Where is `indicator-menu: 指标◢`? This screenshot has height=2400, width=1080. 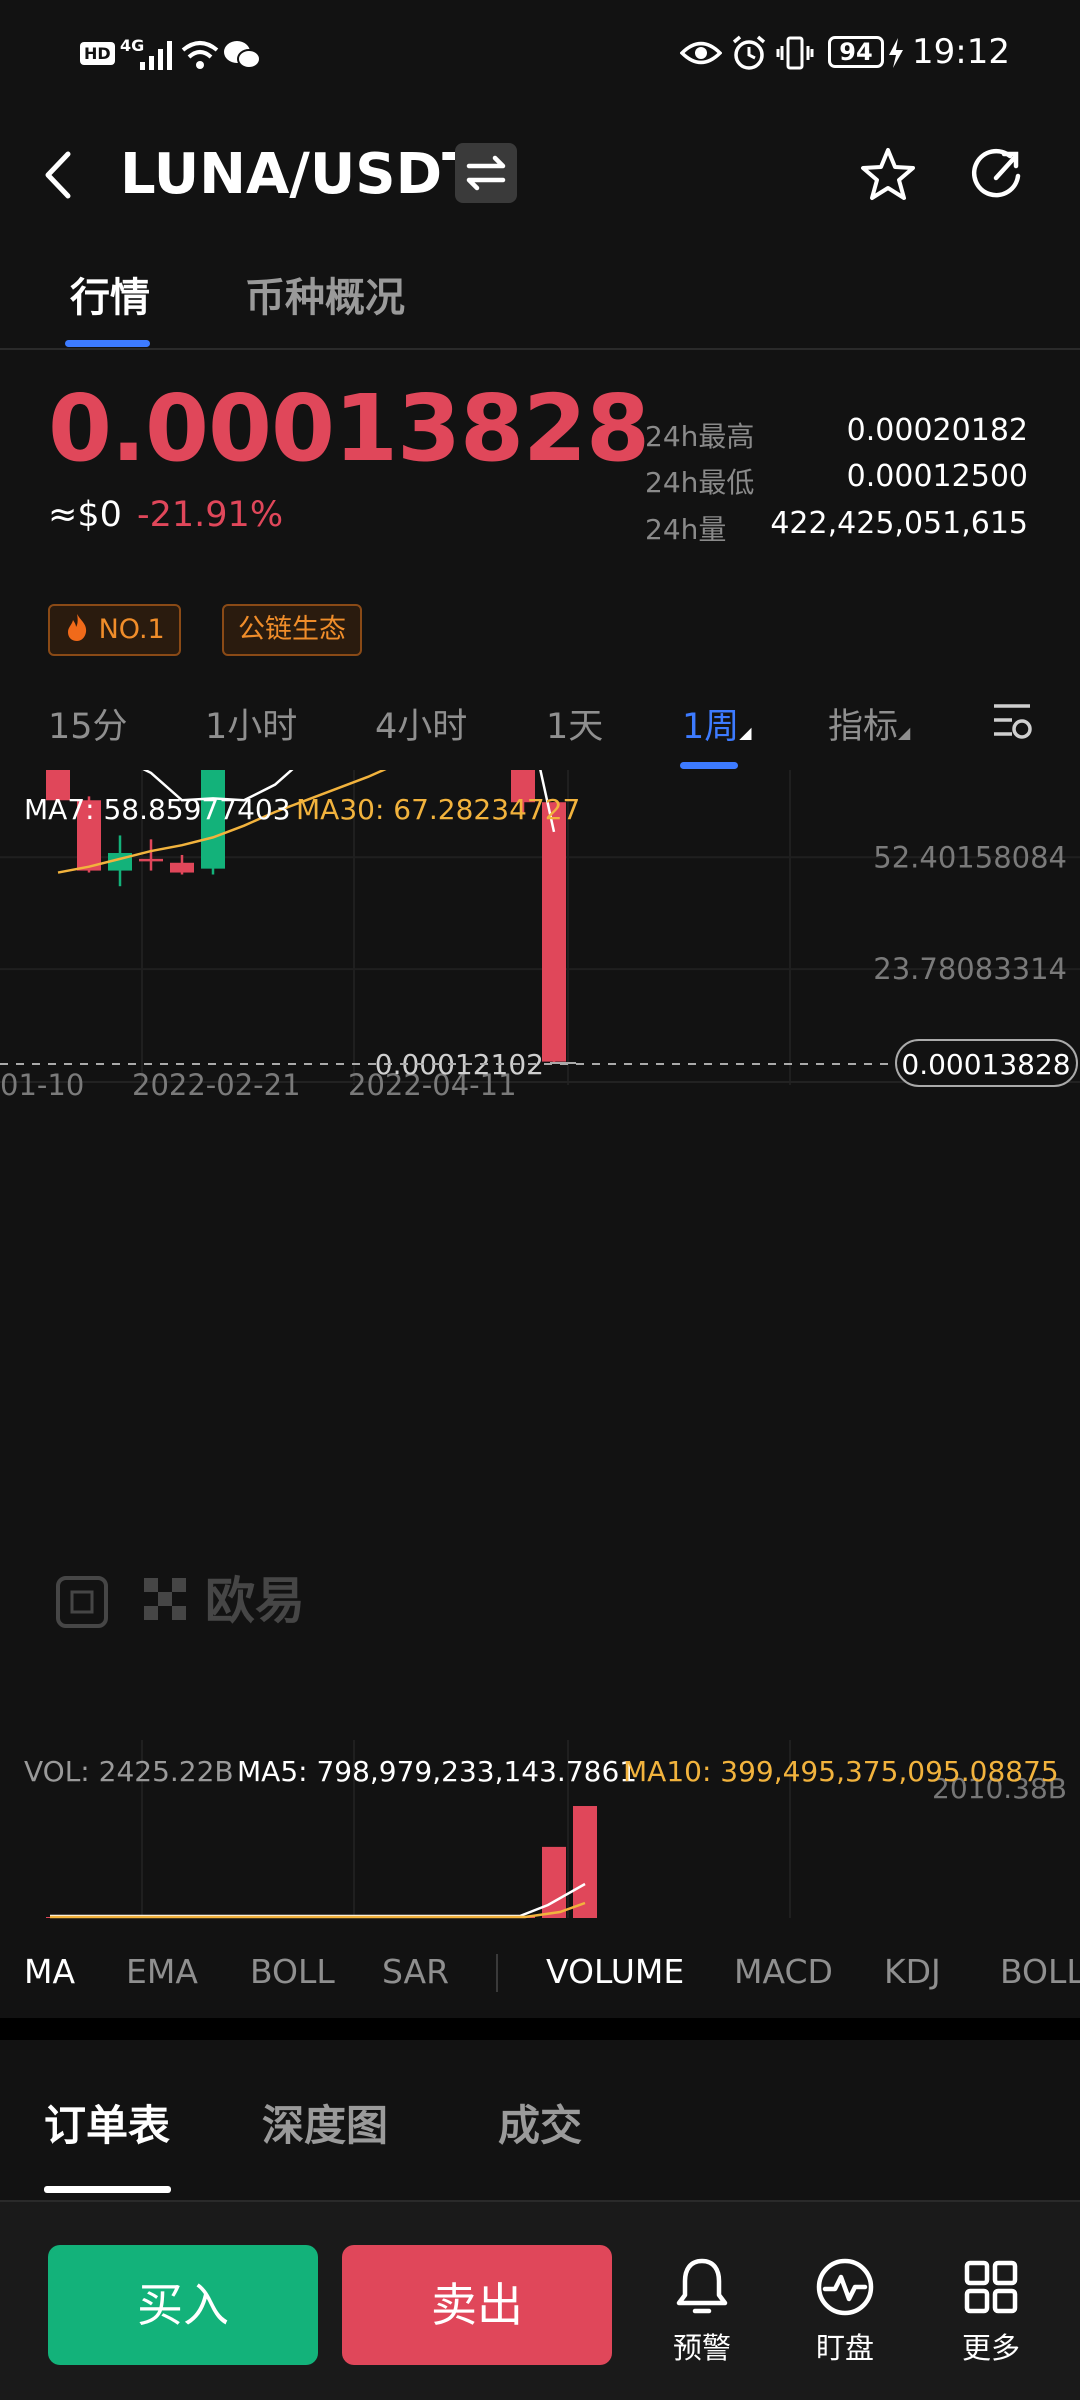
indicator-menu: 指标◢ is located at coordinates (869, 723).